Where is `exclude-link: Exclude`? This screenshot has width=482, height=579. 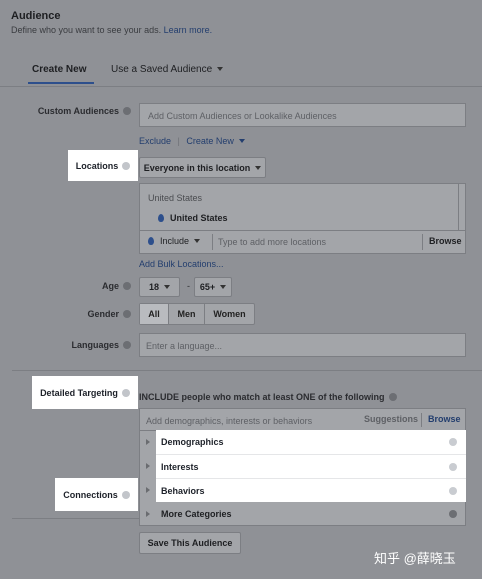
exclude-link: Exclude is located at coordinates (155, 141).